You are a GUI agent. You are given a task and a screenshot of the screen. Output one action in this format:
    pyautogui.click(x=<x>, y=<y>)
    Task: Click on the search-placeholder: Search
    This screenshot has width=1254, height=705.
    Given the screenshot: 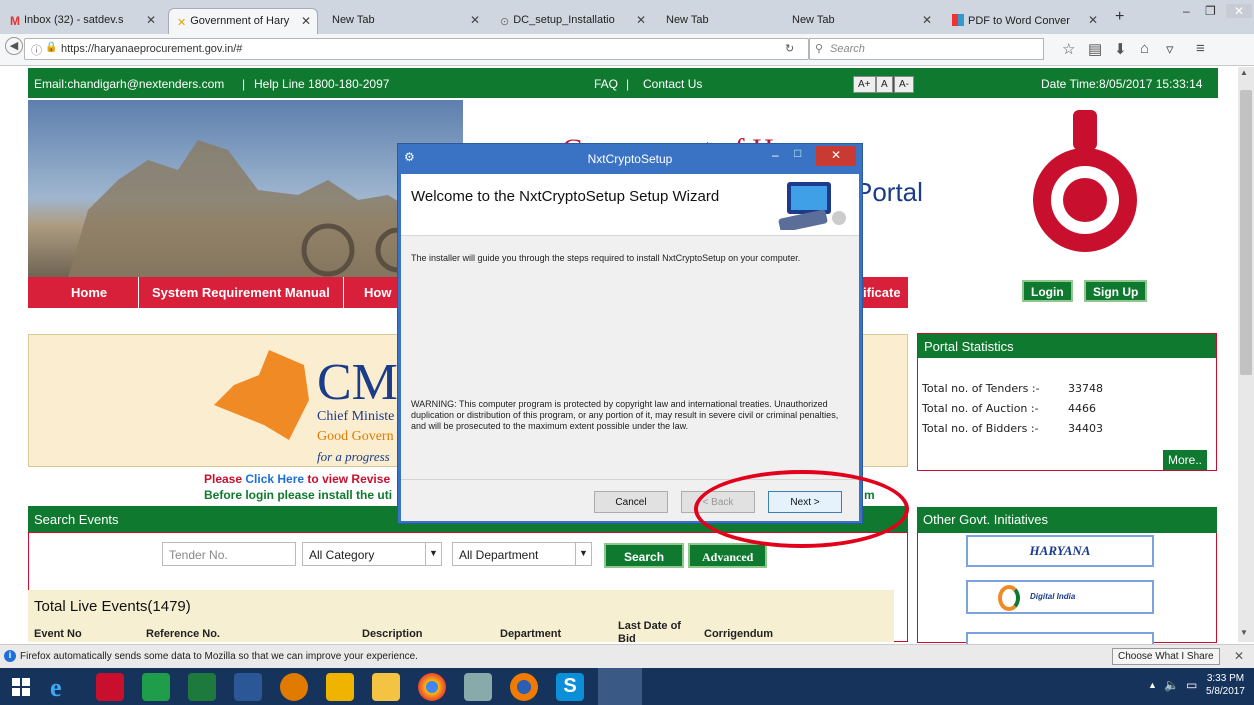 What is the action you would take?
    pyautogui.click(x=847, y=49)
    